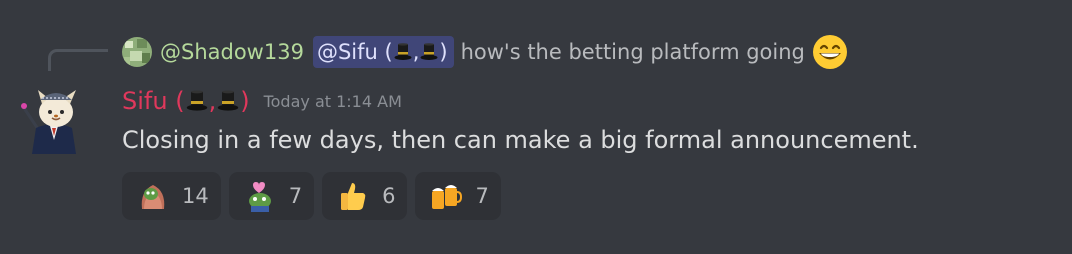 This screenshot has height=254, width=1072. Describe the element at coordinates (171, 196) in the screenshot. I see `reaction-button: 14` at that location.